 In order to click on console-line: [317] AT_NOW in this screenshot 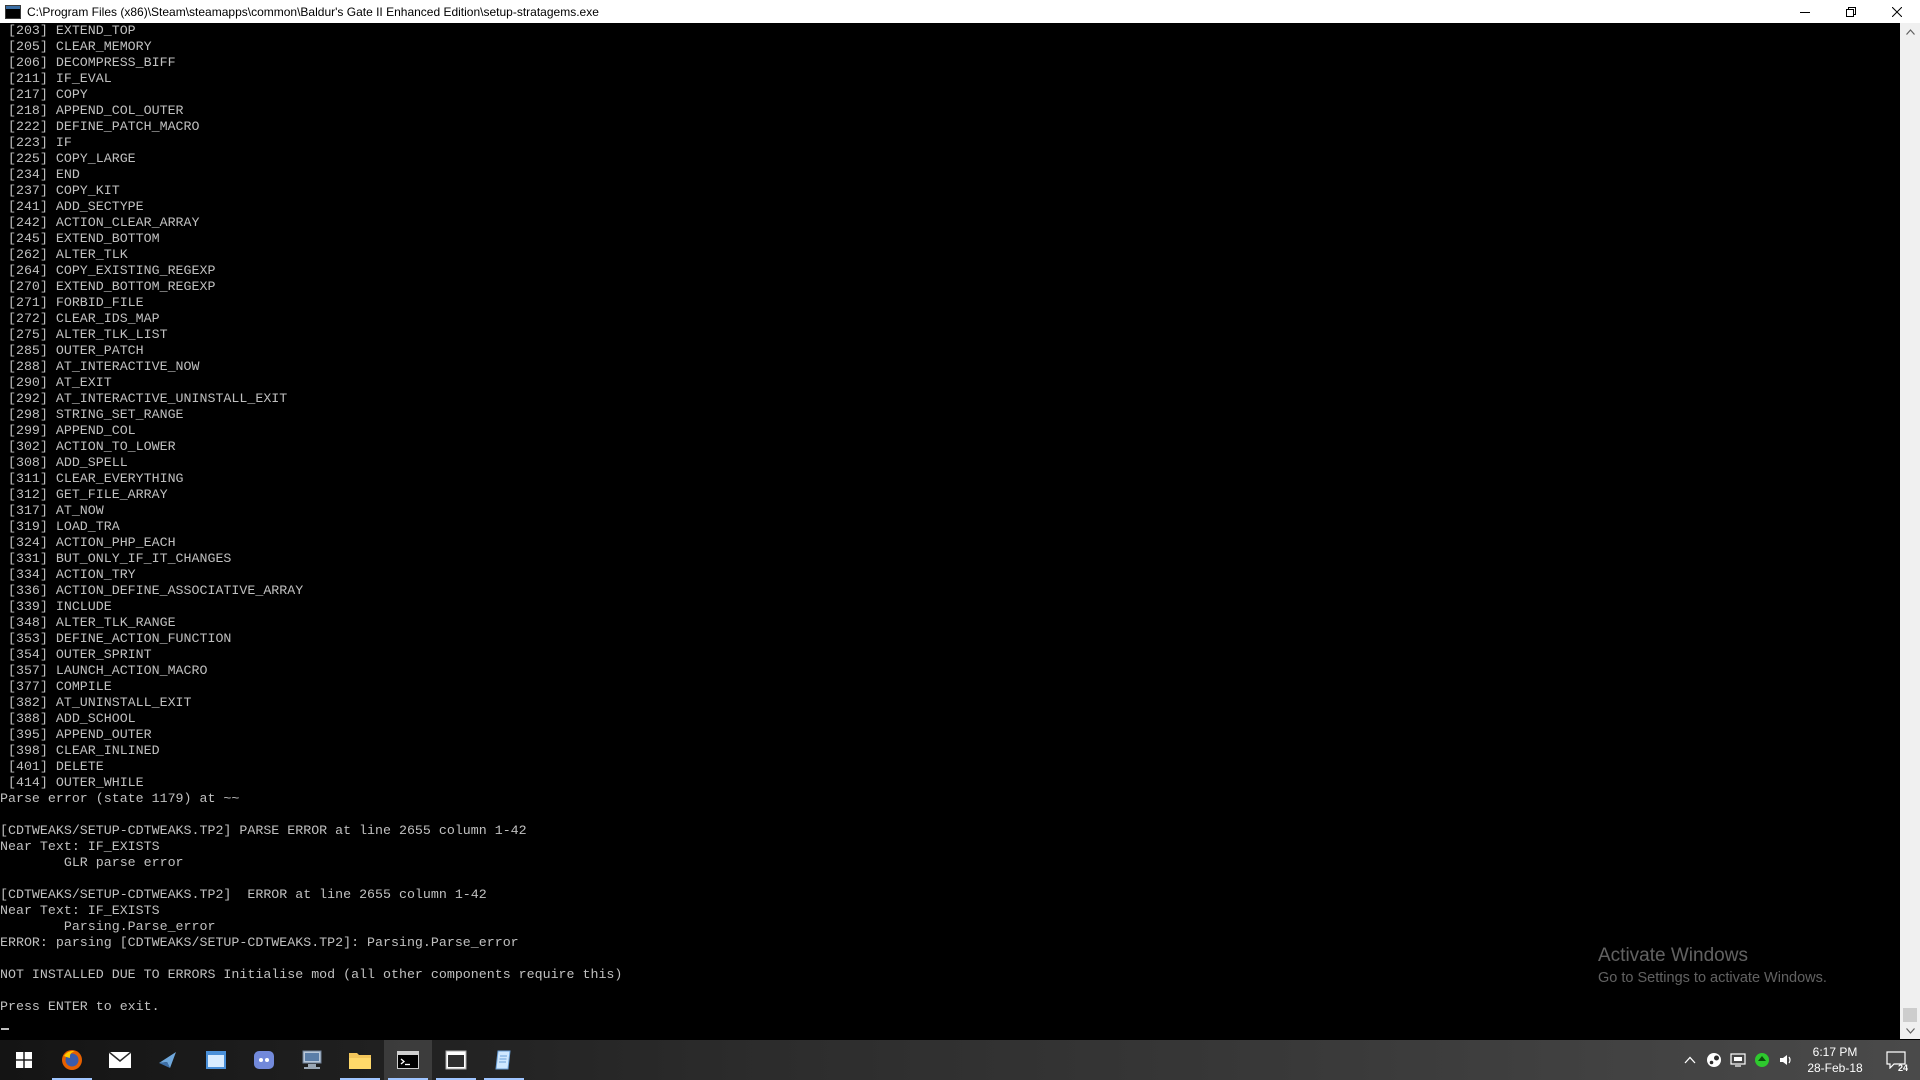, I will do `click(52, 510)`.